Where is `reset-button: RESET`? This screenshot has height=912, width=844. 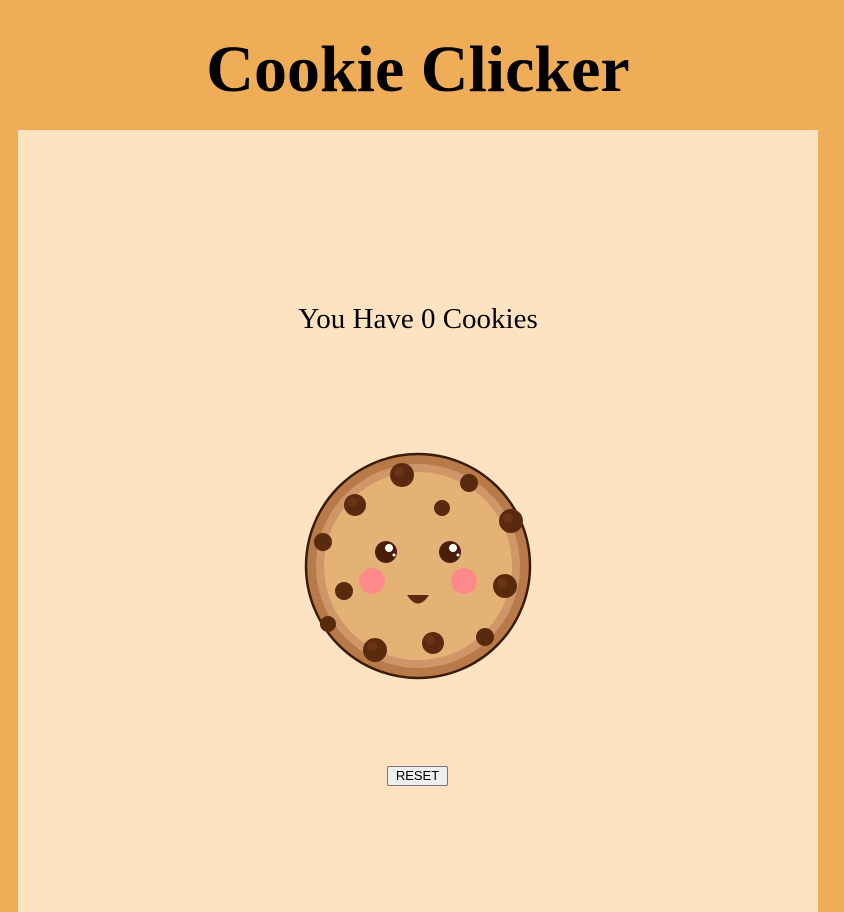 reset-button: RESET is located at coordinates (417, 776).